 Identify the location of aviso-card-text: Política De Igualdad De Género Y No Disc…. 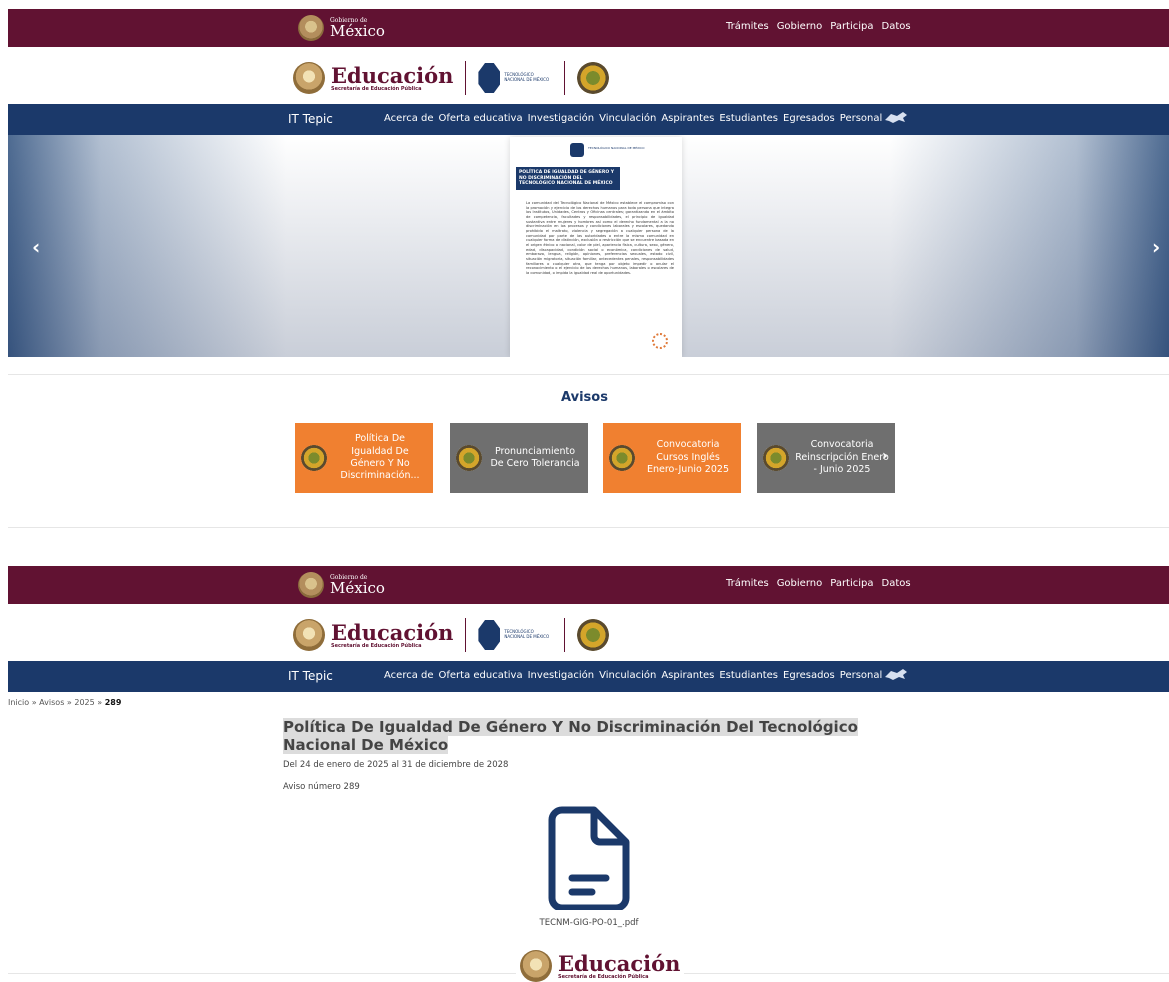
(380, 457).